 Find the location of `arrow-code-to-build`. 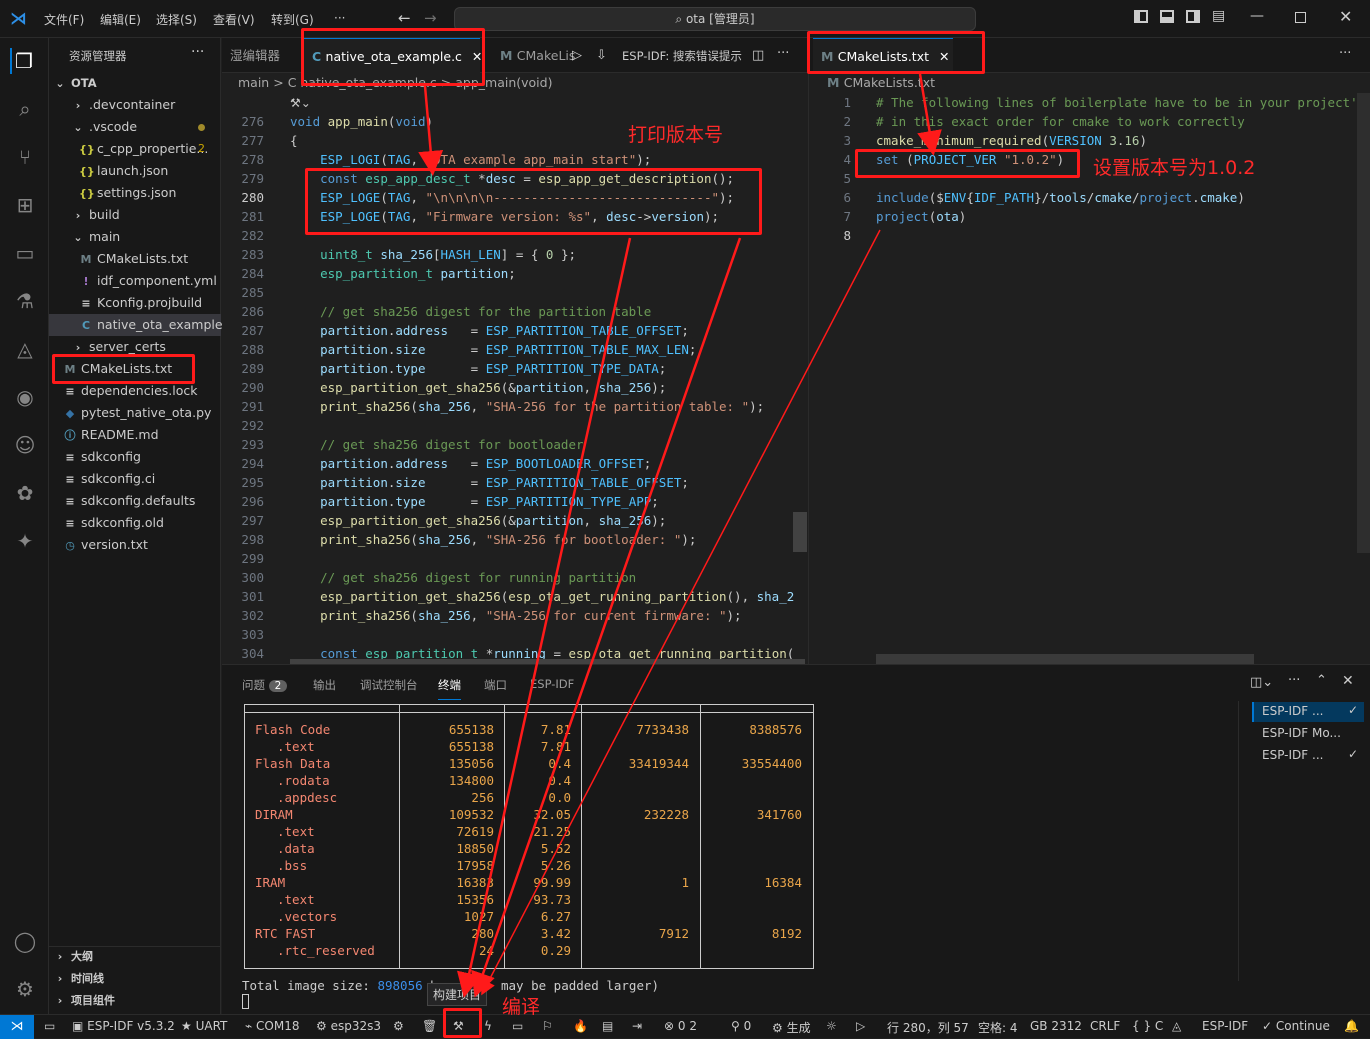

arrow-code-to-build is located at coordinates (544, 617).